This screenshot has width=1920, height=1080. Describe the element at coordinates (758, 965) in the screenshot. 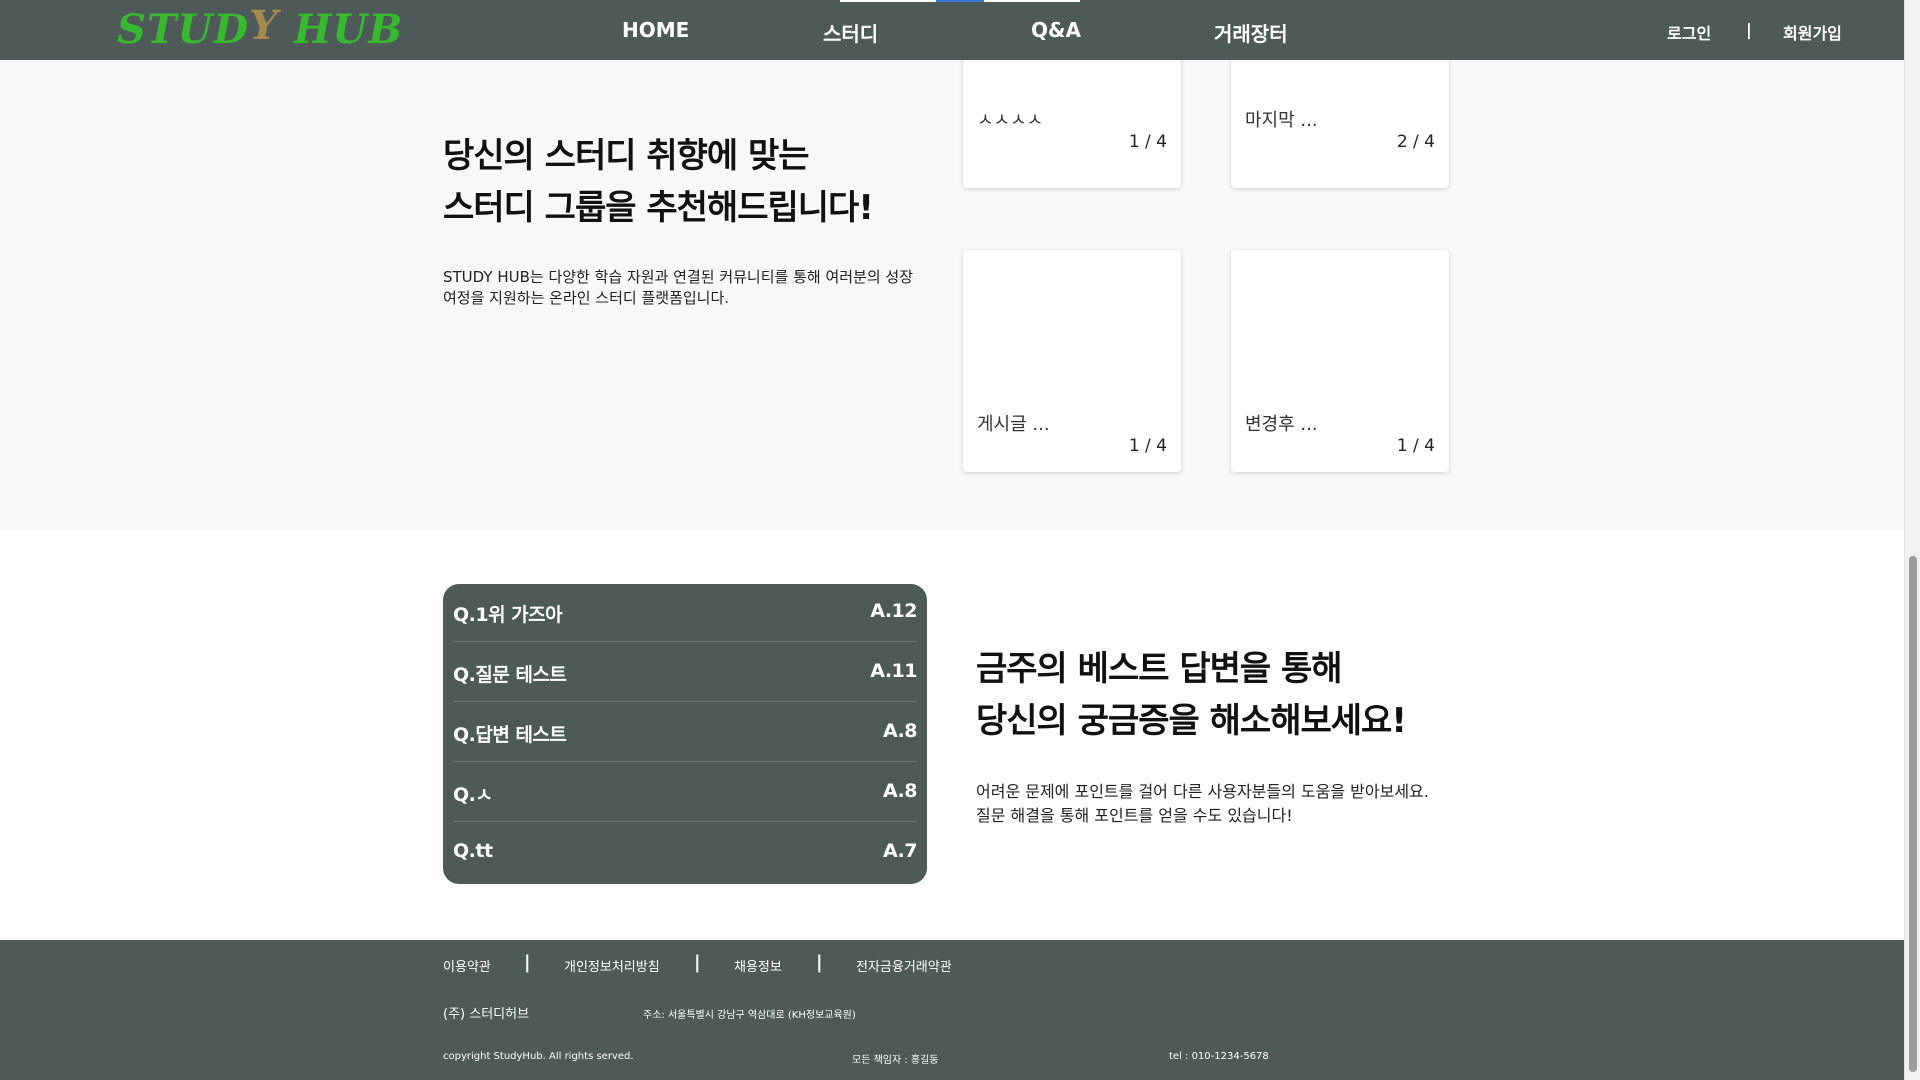

I see `footer-link-careers: 채용정보` at that location.